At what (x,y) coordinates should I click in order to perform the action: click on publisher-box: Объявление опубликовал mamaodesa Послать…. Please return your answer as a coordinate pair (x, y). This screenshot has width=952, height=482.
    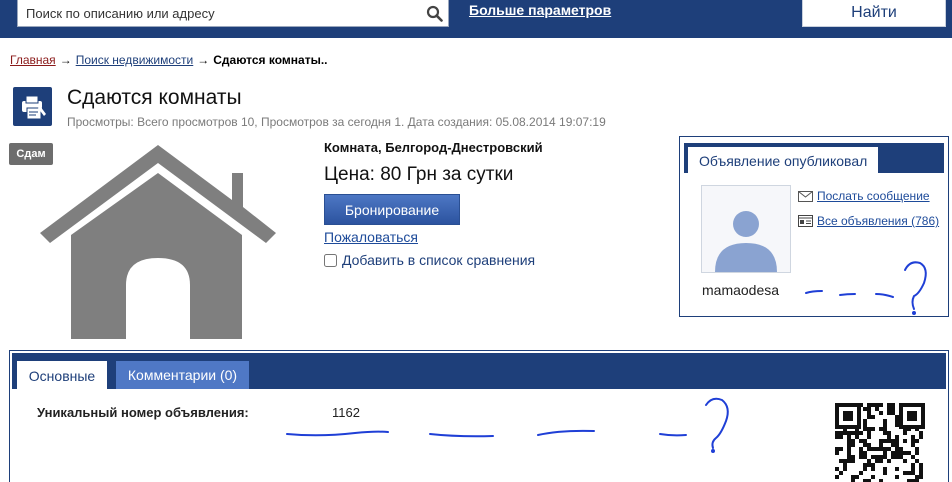
    Looking at the image, I should click on (814, 226).